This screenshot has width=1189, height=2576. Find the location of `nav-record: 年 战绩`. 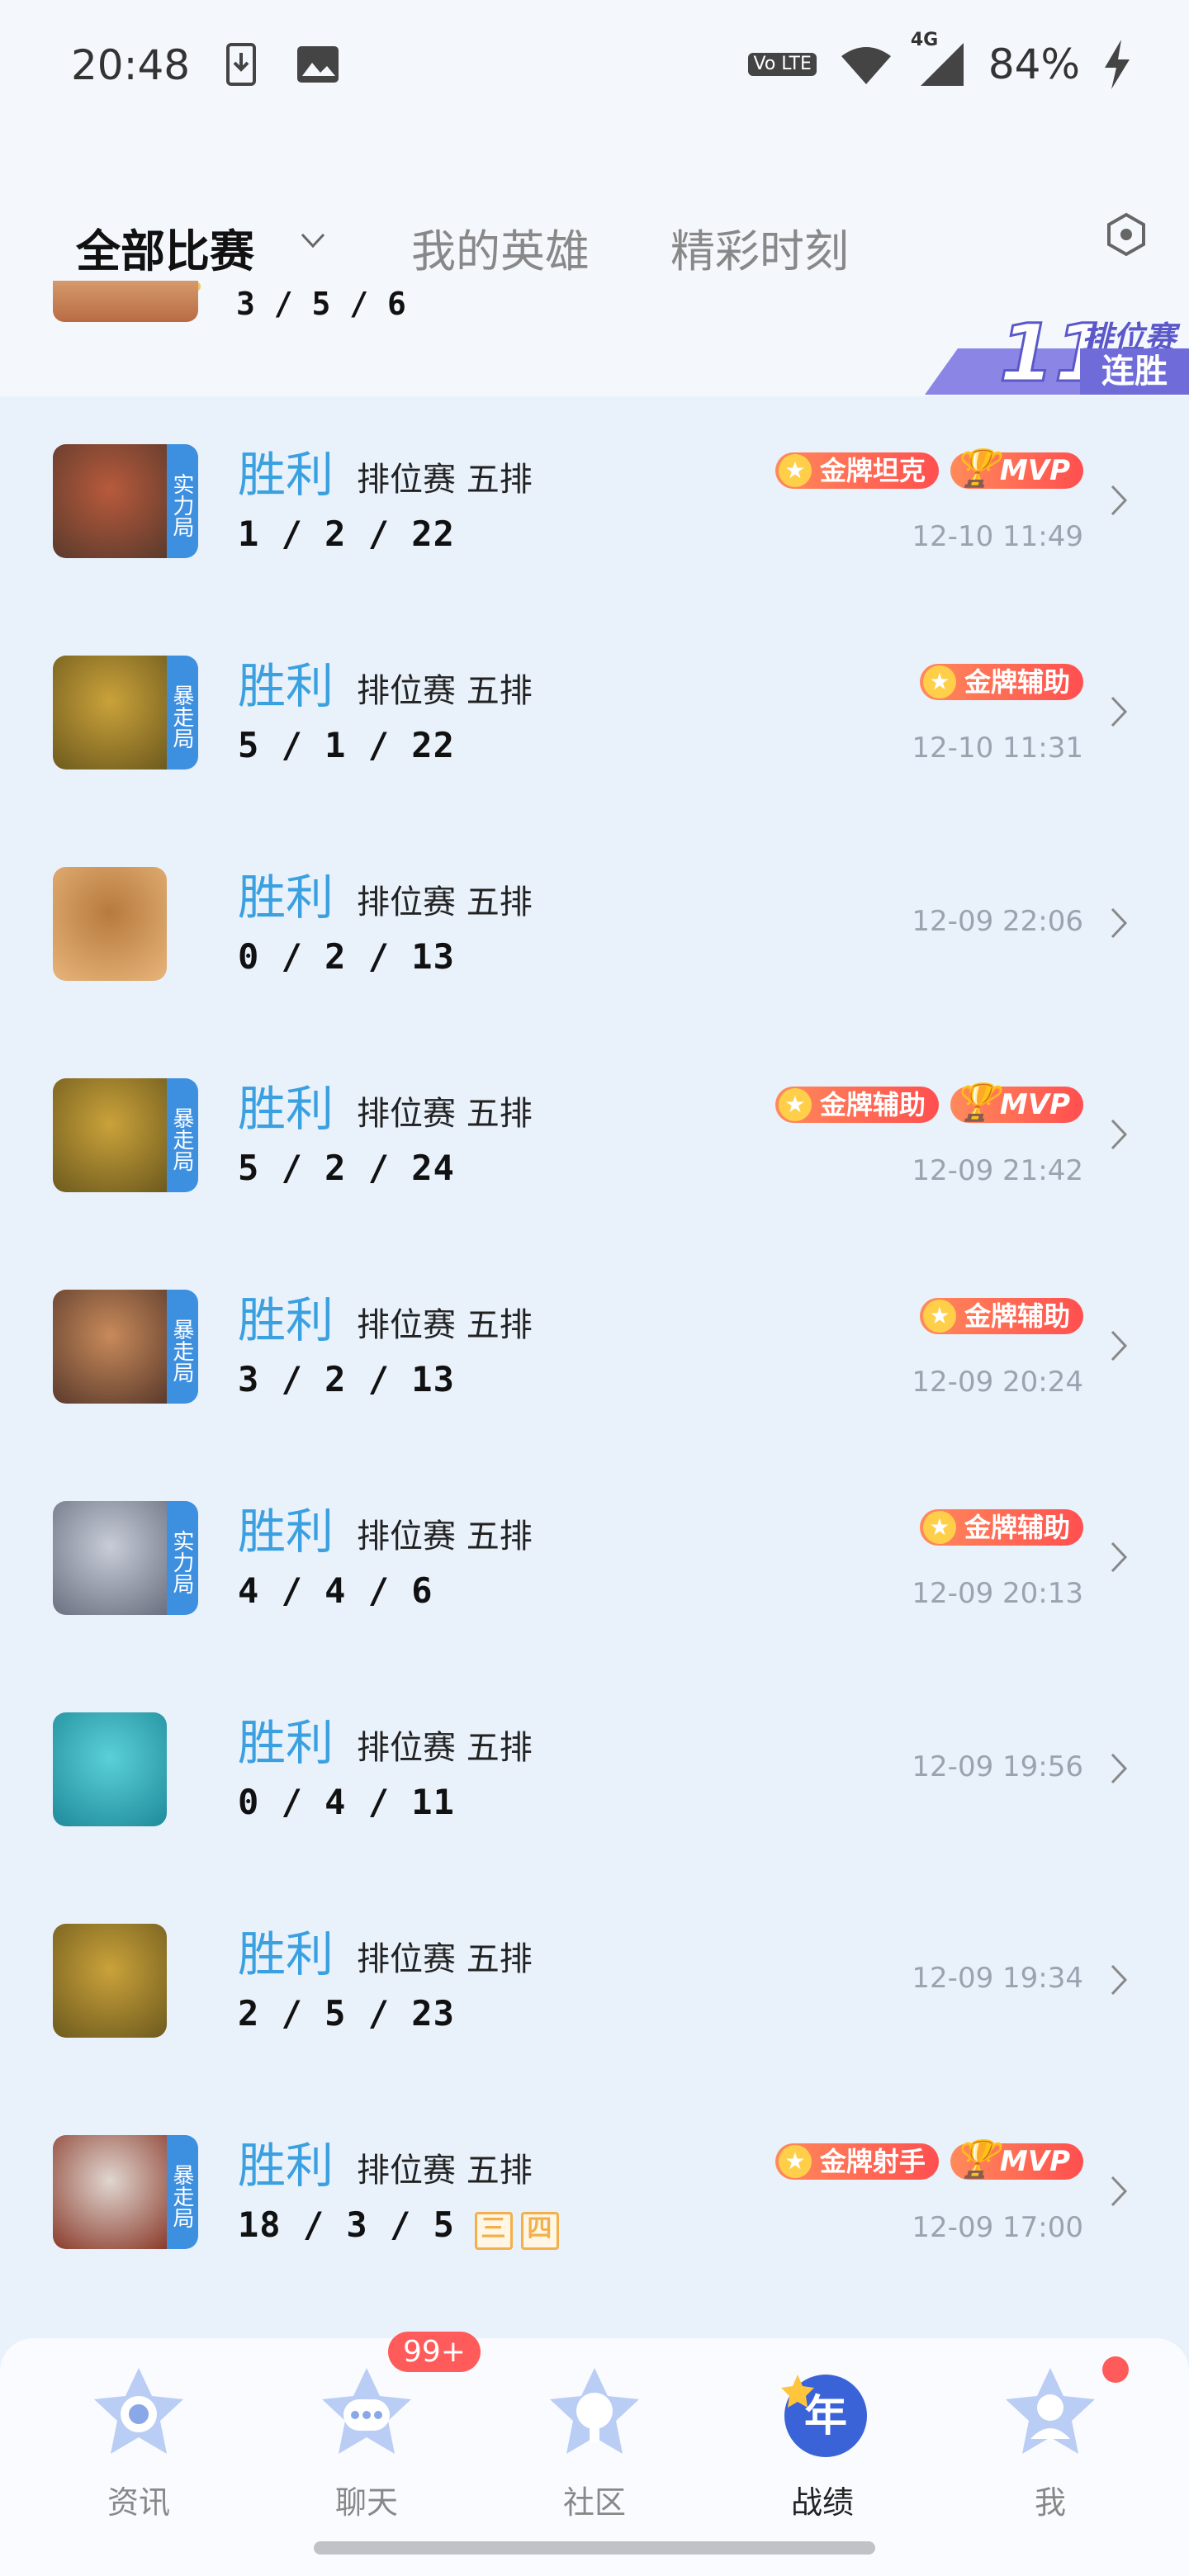

nav-record: 年 战绩 is located at coordinates (822, 2442).